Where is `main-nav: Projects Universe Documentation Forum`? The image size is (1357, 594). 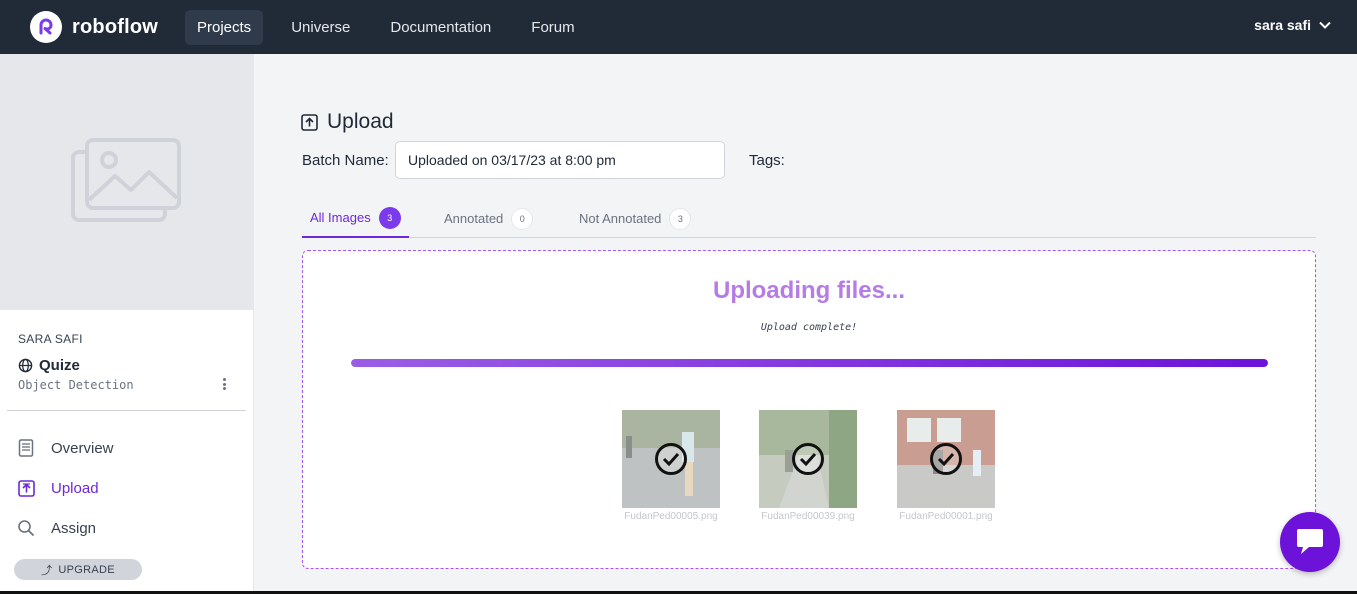 main-nav: Projects Universe Documentation Forum is located at coordinates (394, 27).